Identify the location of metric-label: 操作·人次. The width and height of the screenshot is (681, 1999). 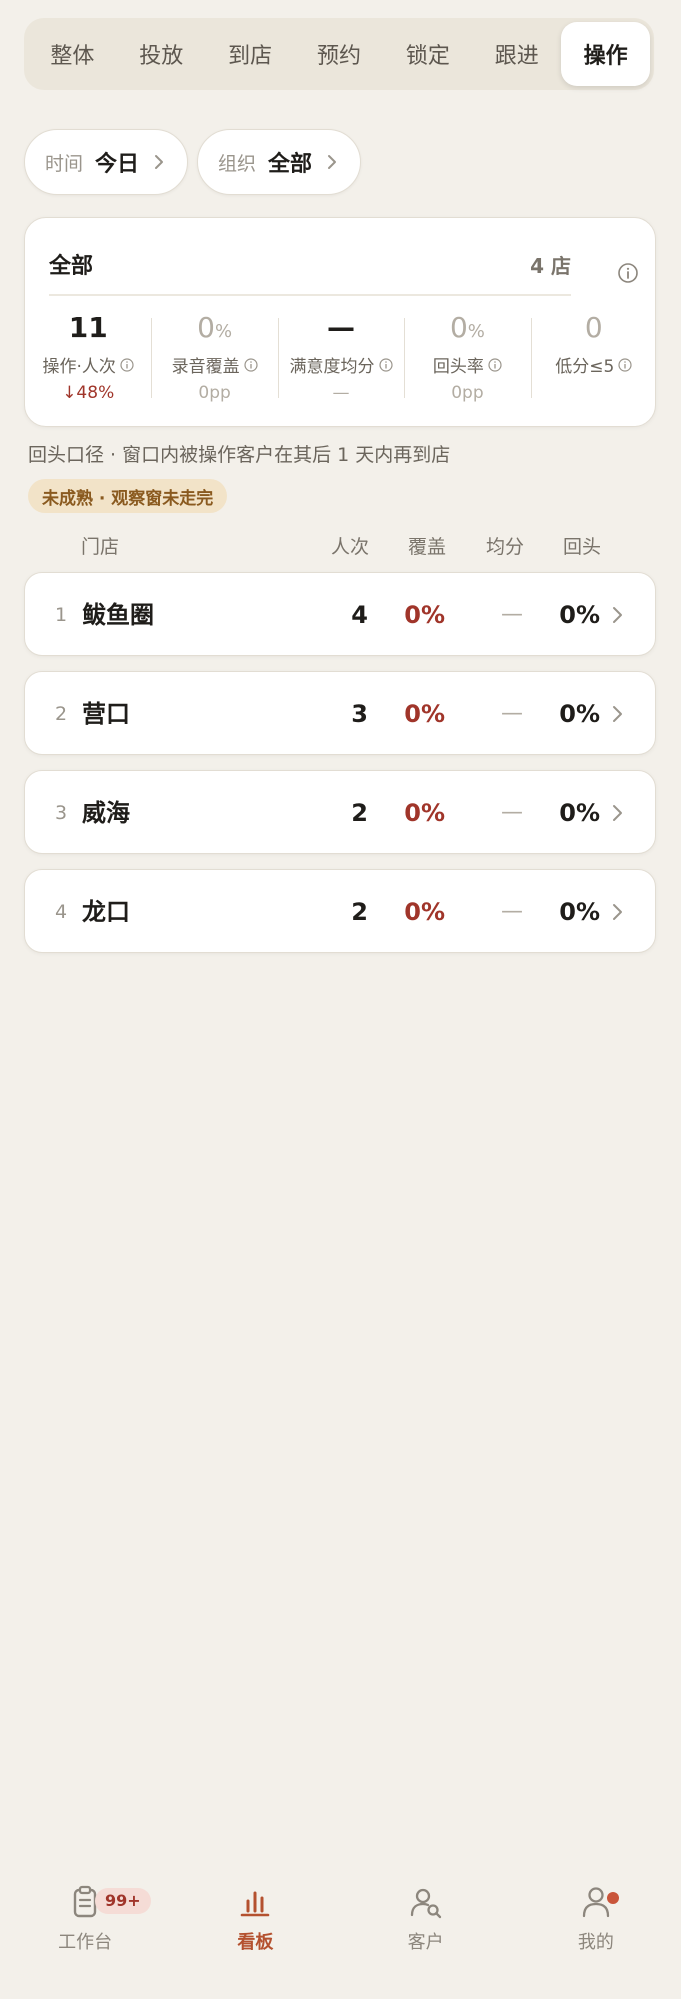
(88, 364).